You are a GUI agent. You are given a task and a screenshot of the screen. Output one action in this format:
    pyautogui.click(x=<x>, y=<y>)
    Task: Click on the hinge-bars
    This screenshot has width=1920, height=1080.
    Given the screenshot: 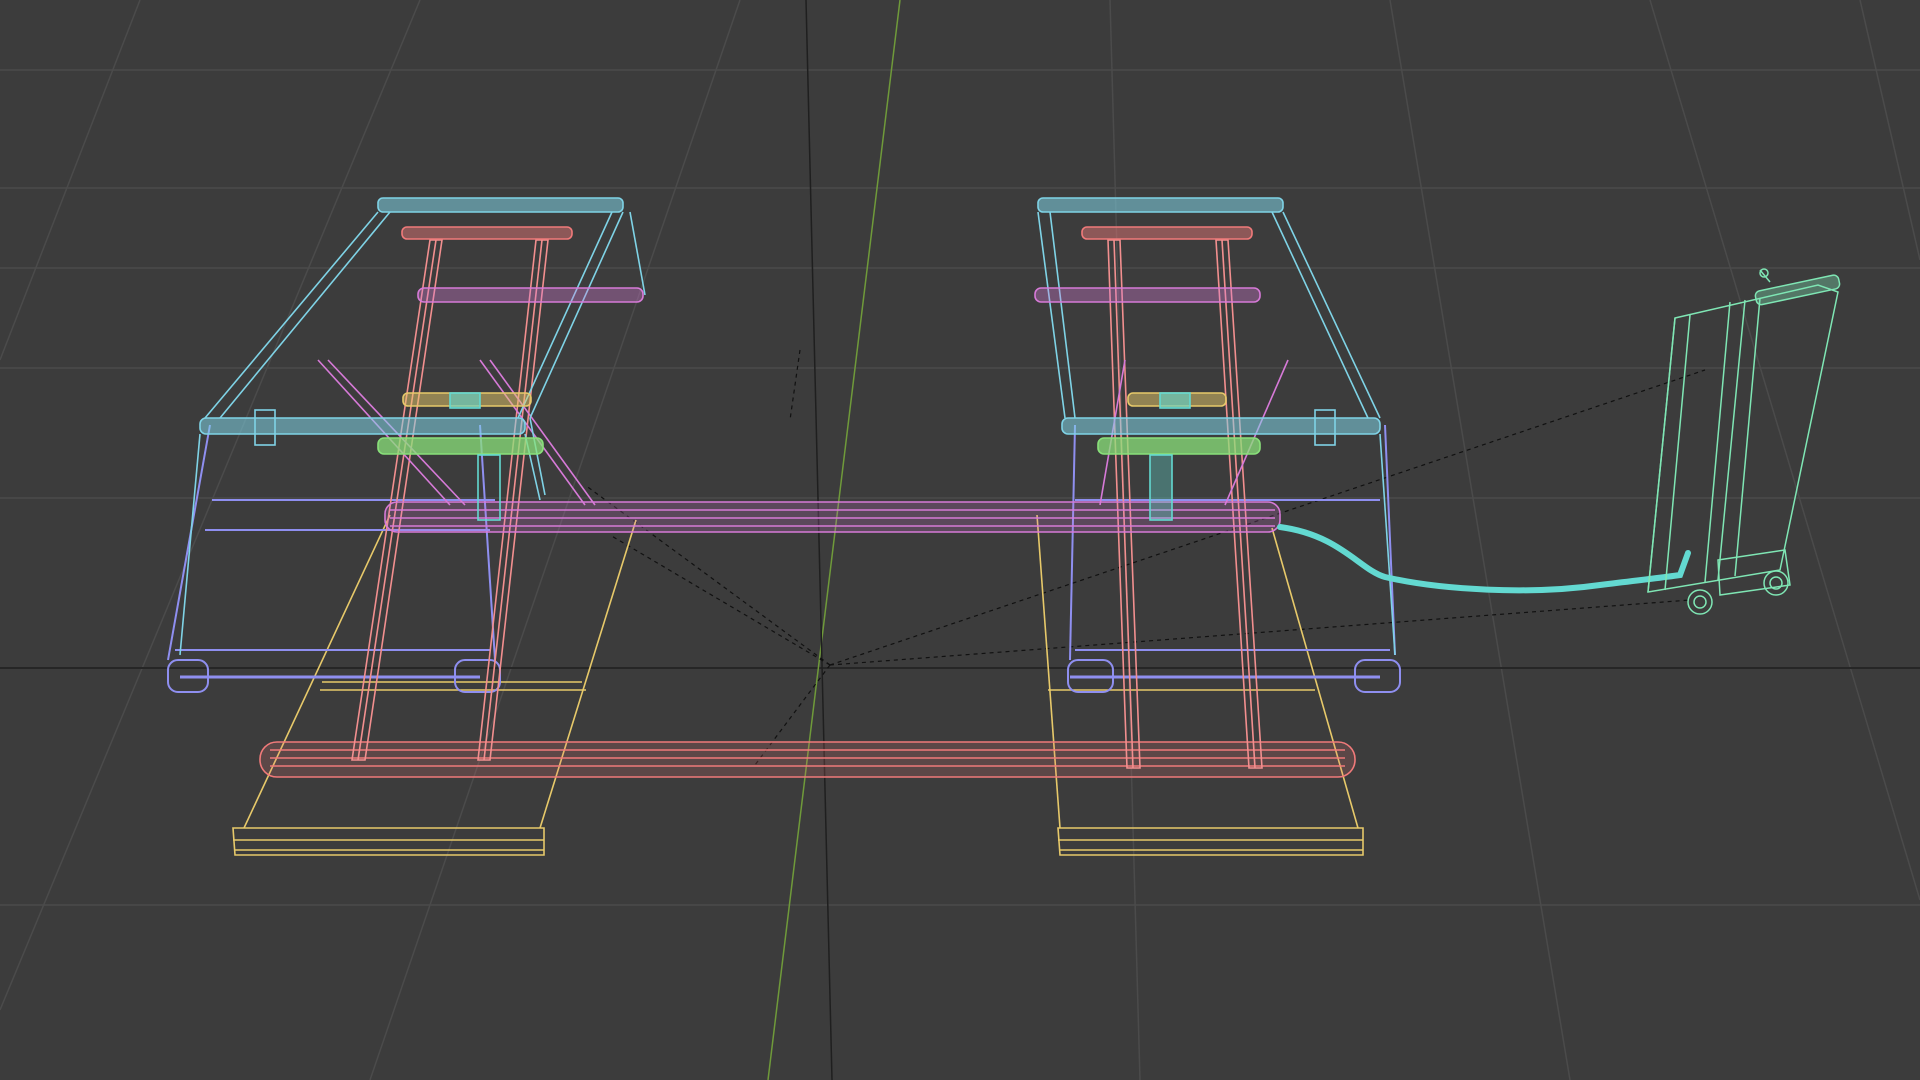 What is the action you would take?
    pyautogui.click(x=827, y=233)
    